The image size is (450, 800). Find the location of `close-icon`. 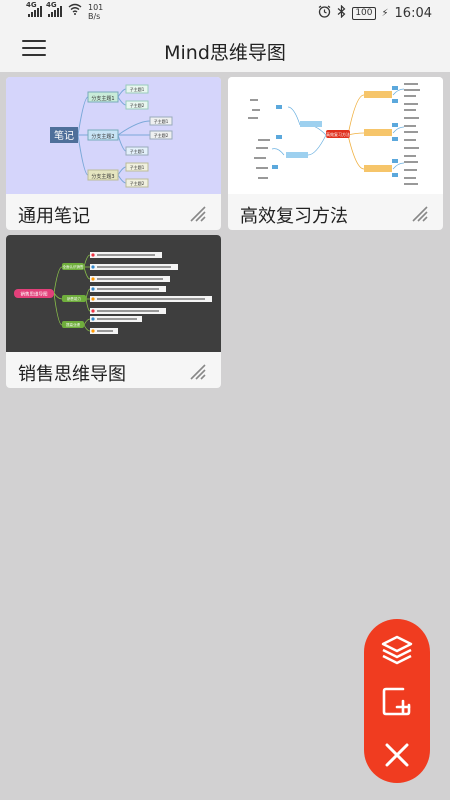

close-icon is located at coordinates (397, 755).